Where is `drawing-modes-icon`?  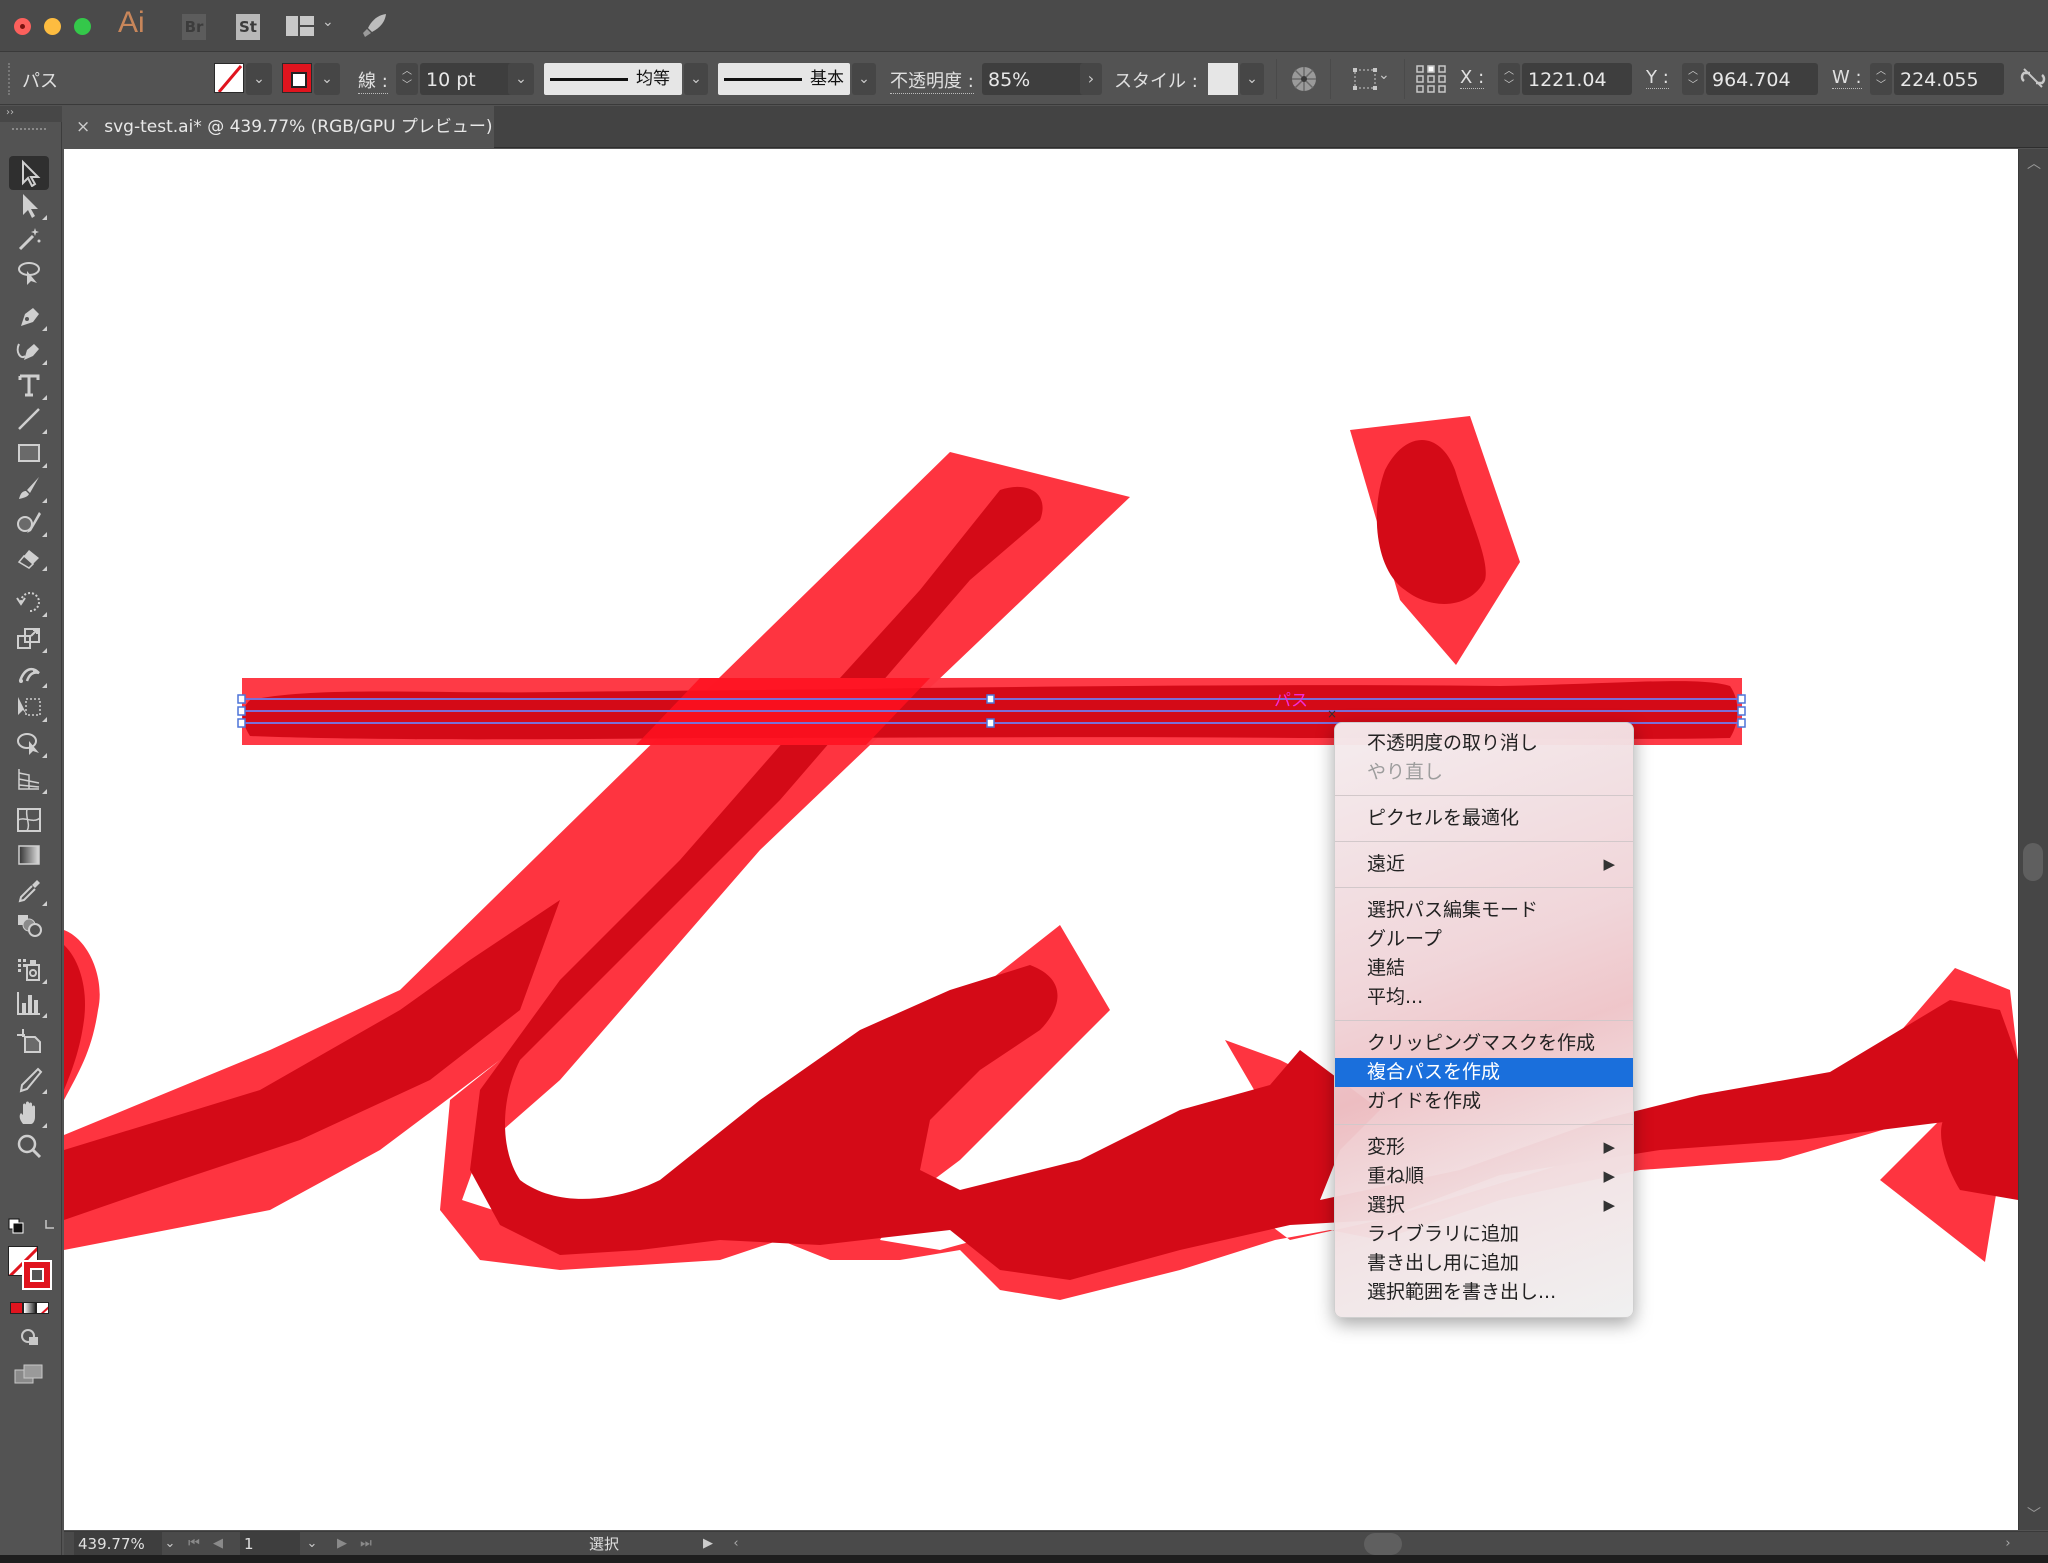
drawing-modes-icon is located at coordinates (30, 1337).